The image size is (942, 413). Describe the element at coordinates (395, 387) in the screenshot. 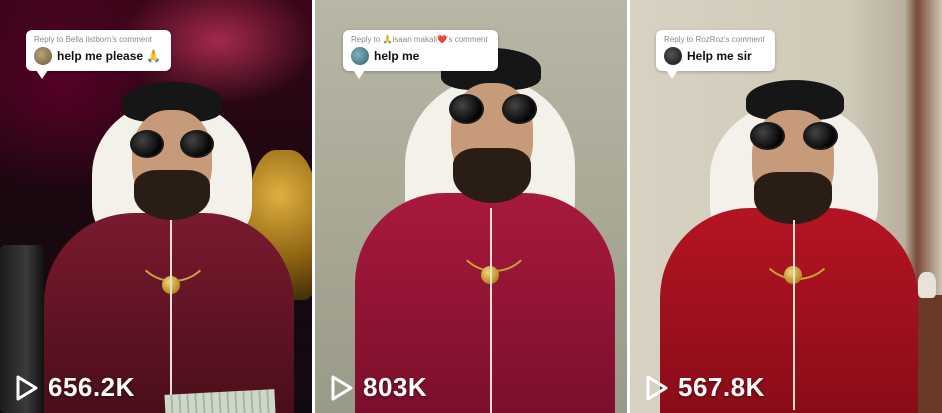

I see `view-count-text: 803K` at that location.